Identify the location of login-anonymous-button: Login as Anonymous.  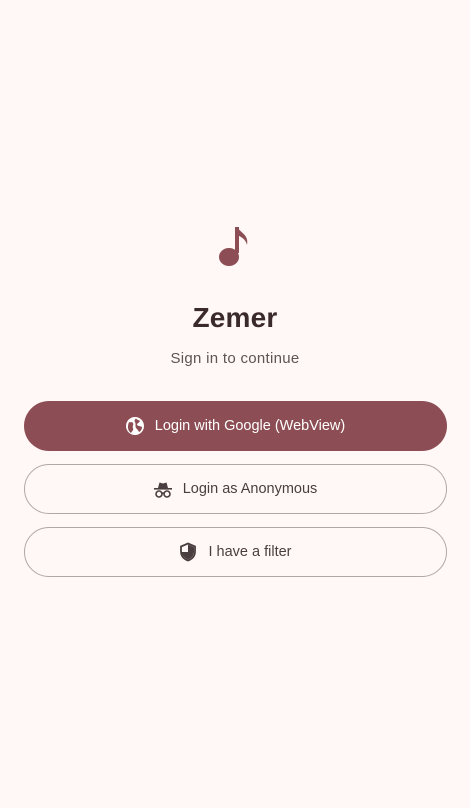
(235, 489).